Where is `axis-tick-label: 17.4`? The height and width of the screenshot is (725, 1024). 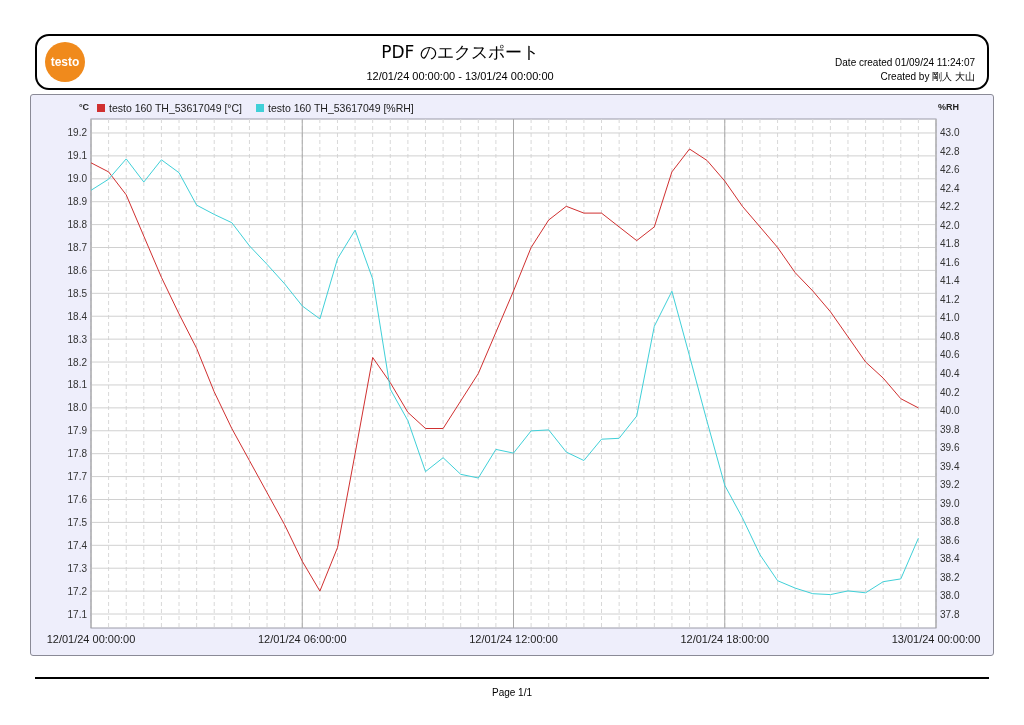
axis-tick-label: 17.4 is located at coordinates (77, 545).